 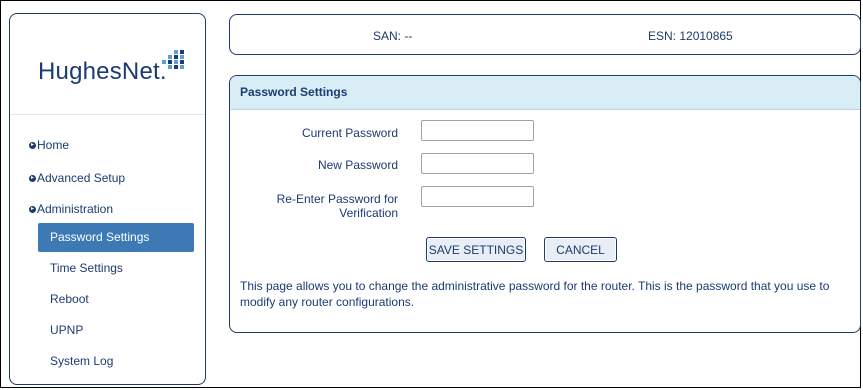 What do you see at coordinates (545, 93) in the screenshot?
I see `panel-title: Password Settings` at bounding box center [545, 93].